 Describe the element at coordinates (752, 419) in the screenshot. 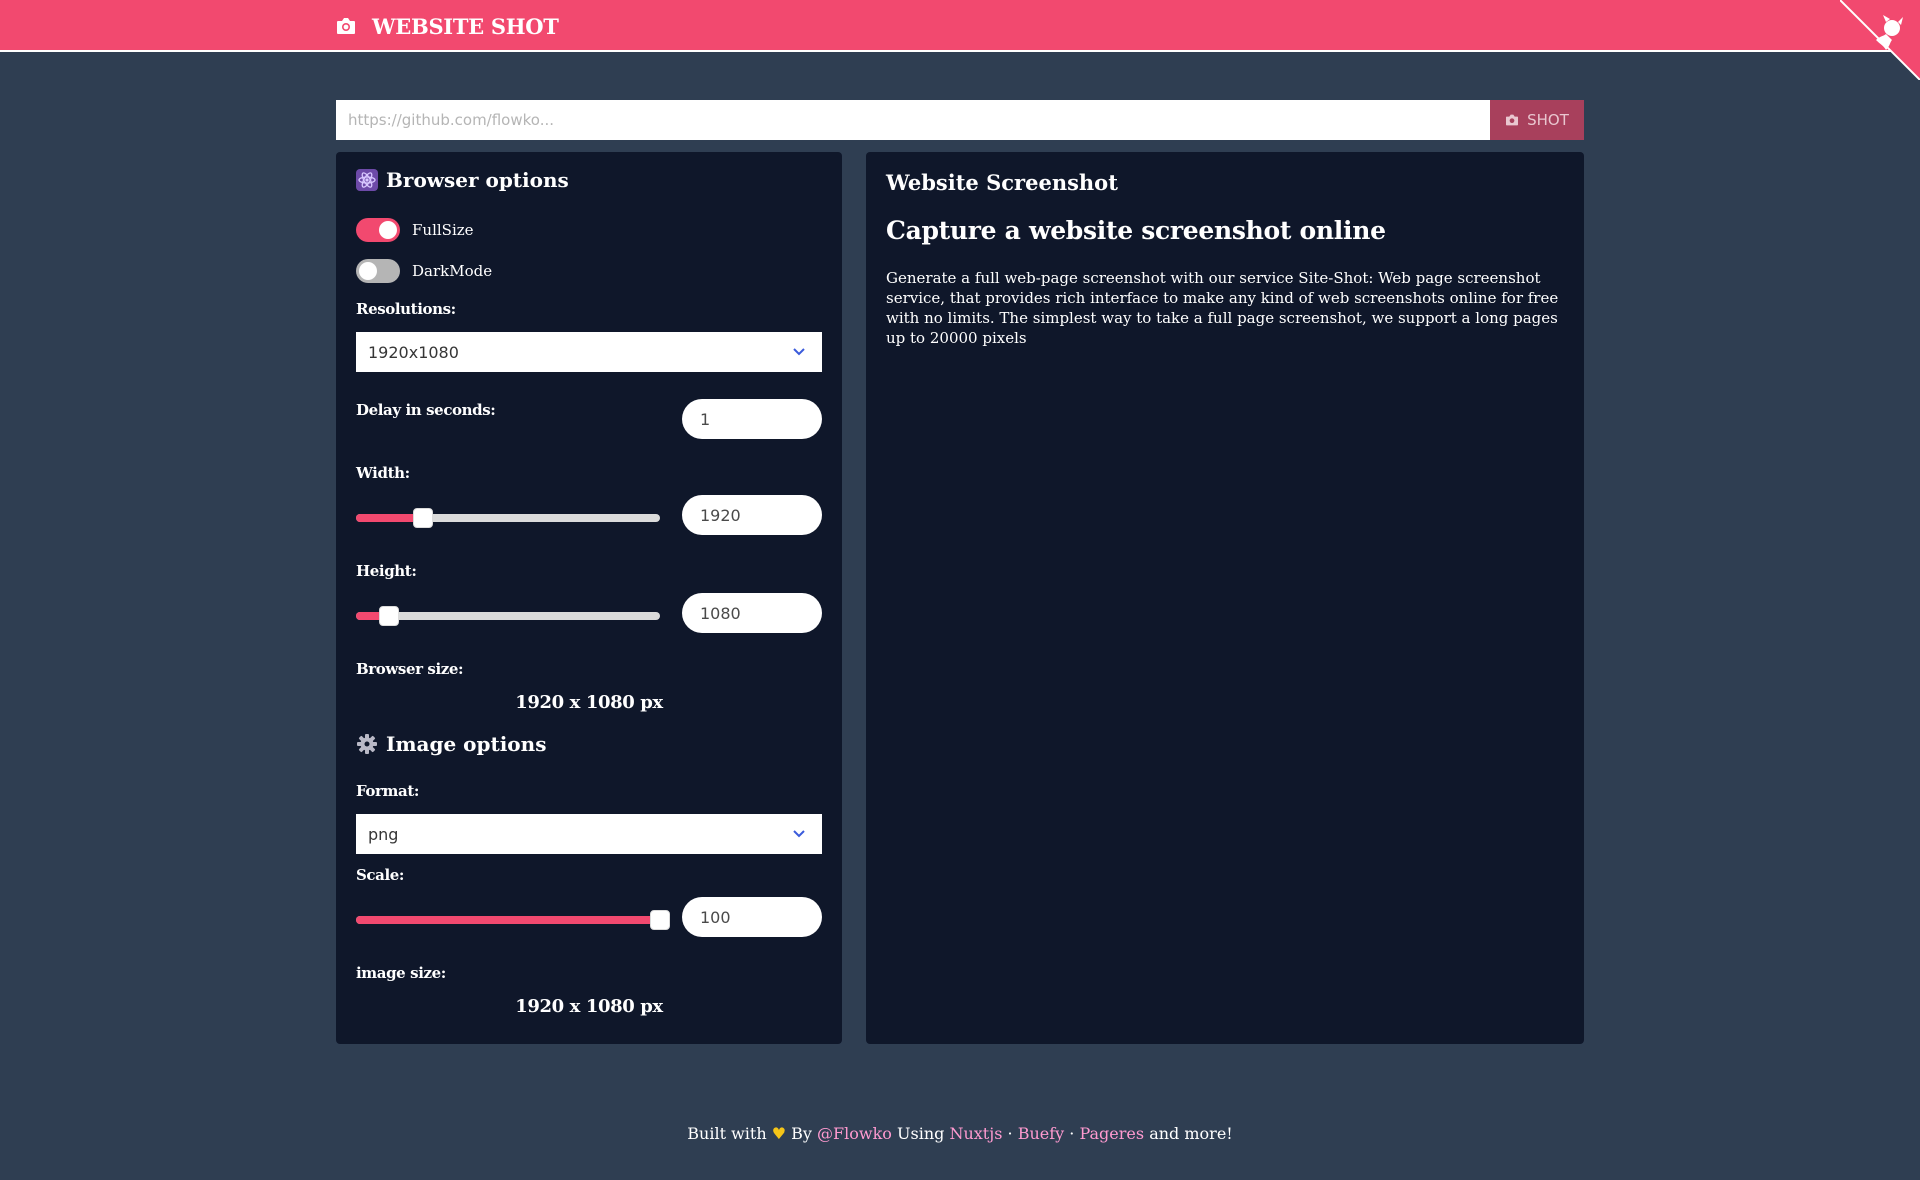

I see `delay-input: 1` at that location.